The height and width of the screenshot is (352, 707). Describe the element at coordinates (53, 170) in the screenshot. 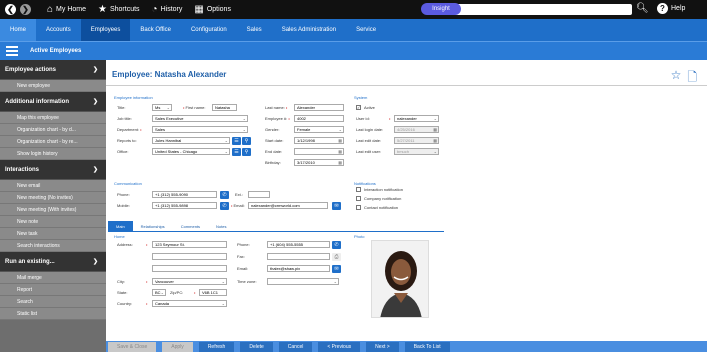

I see `sidebar-section-interactions: Interactions ❯` at that location.